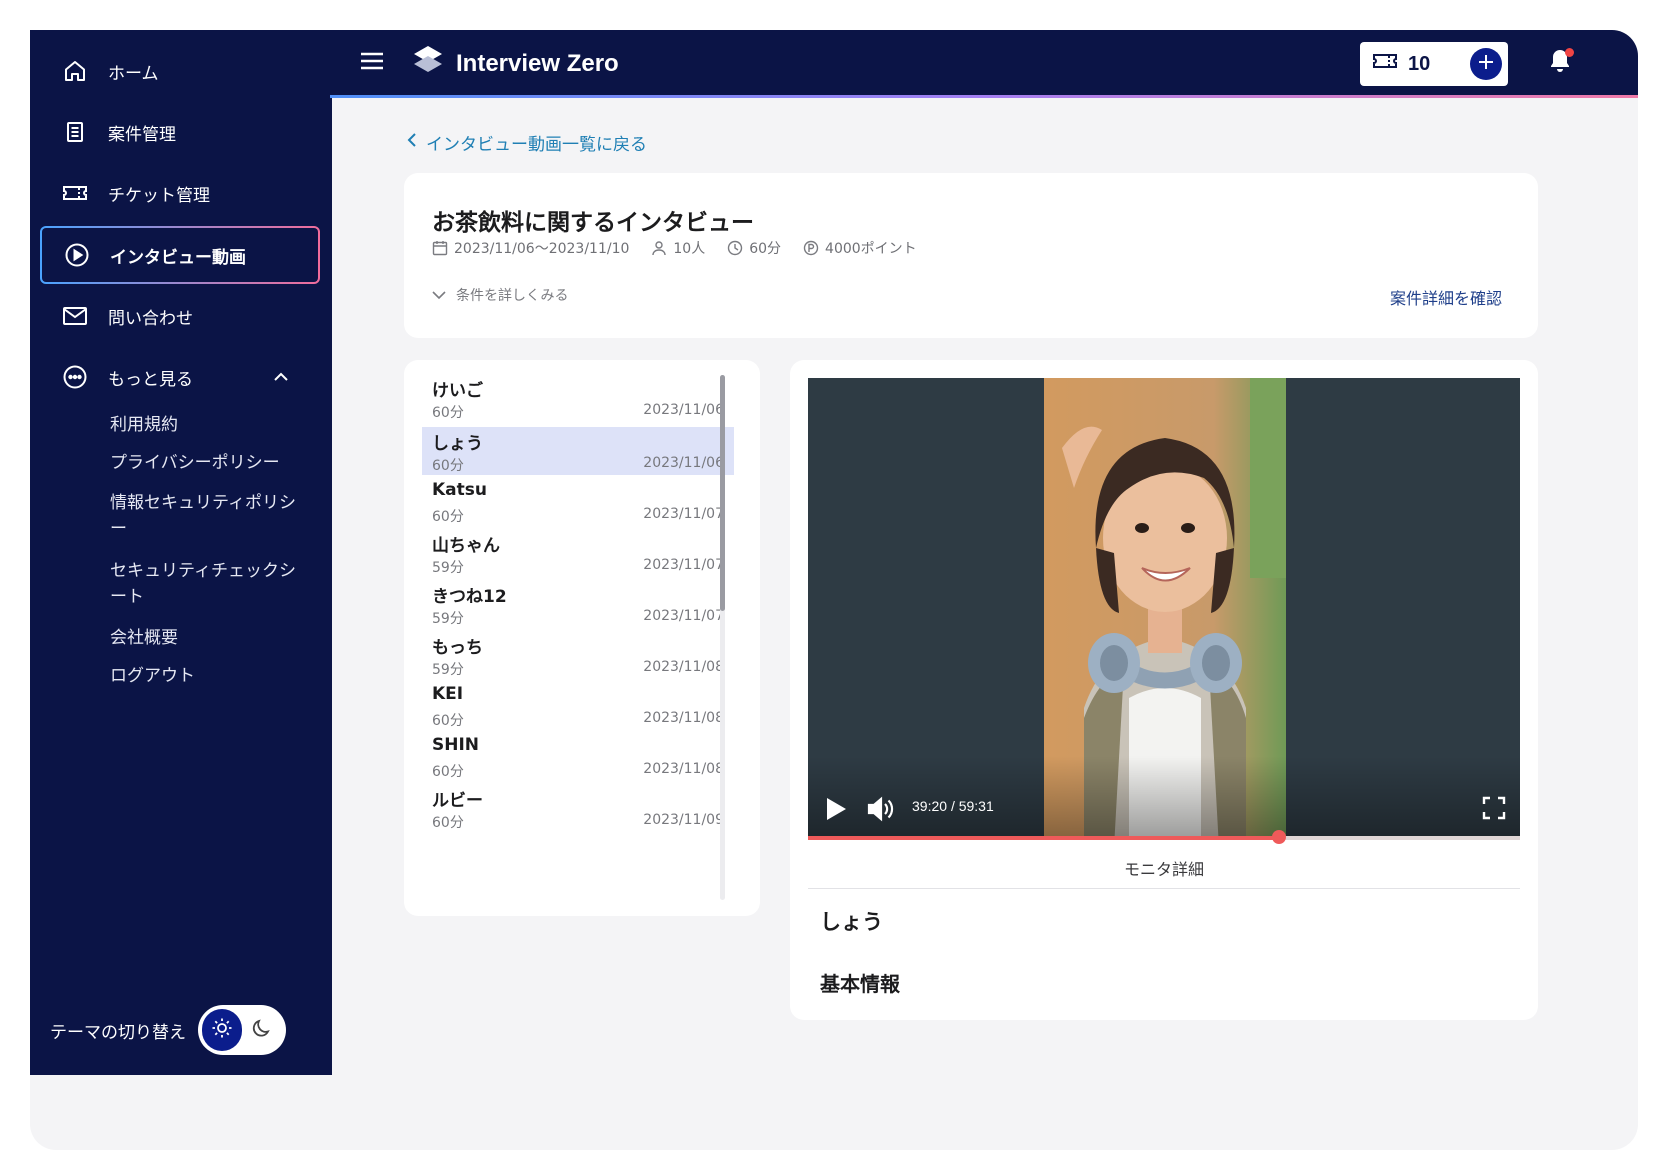 The image size is (1660, 1174). Describe the element at coordinates (205, 463) in the screenshot. I see `sidebar-sub-privacy: プライバシーポリシー` at that location.